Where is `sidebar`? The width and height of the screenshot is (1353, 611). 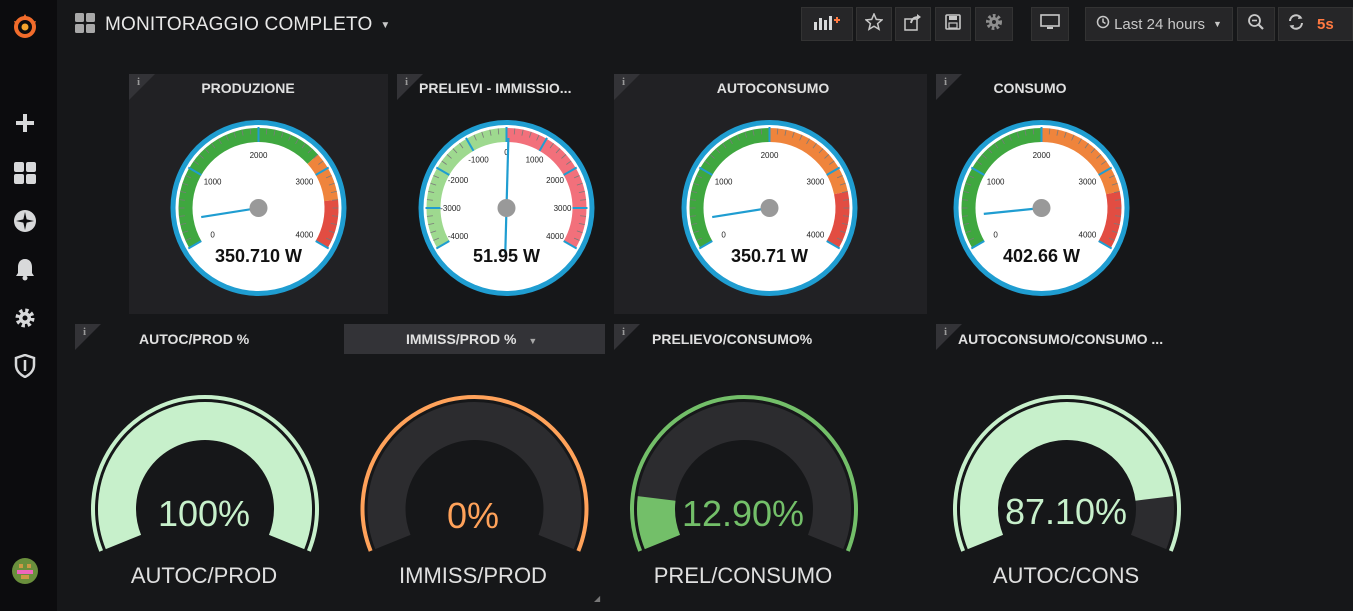
sidebar is located at coordinates (28, 305).